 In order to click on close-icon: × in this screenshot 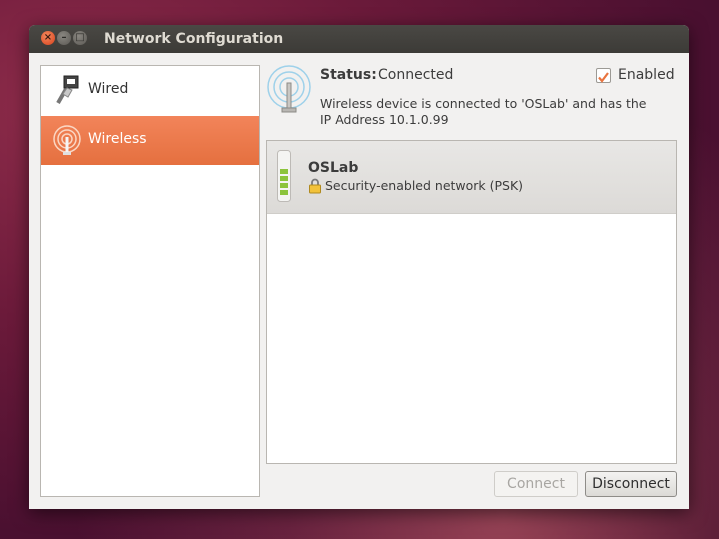, I will do `click(48, 38)`.